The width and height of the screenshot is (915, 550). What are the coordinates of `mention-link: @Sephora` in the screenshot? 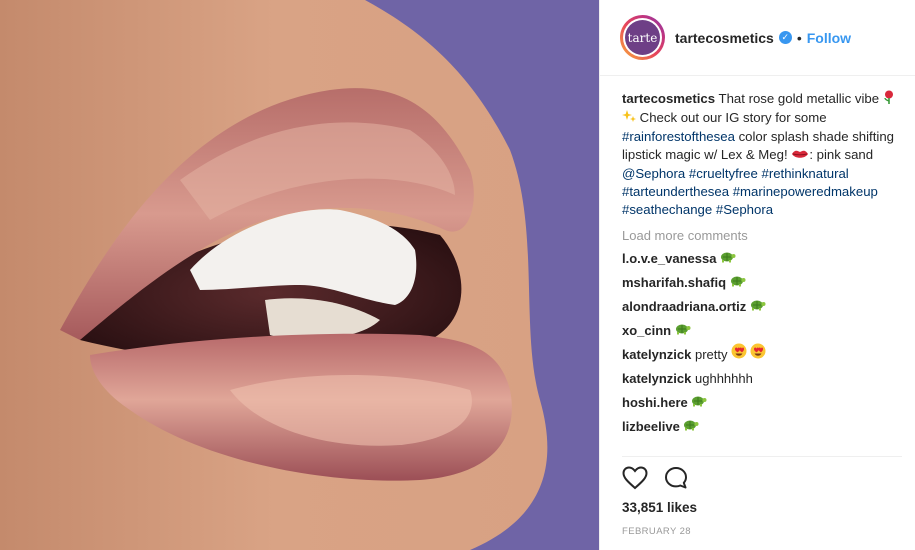 It's located at (653, 173).